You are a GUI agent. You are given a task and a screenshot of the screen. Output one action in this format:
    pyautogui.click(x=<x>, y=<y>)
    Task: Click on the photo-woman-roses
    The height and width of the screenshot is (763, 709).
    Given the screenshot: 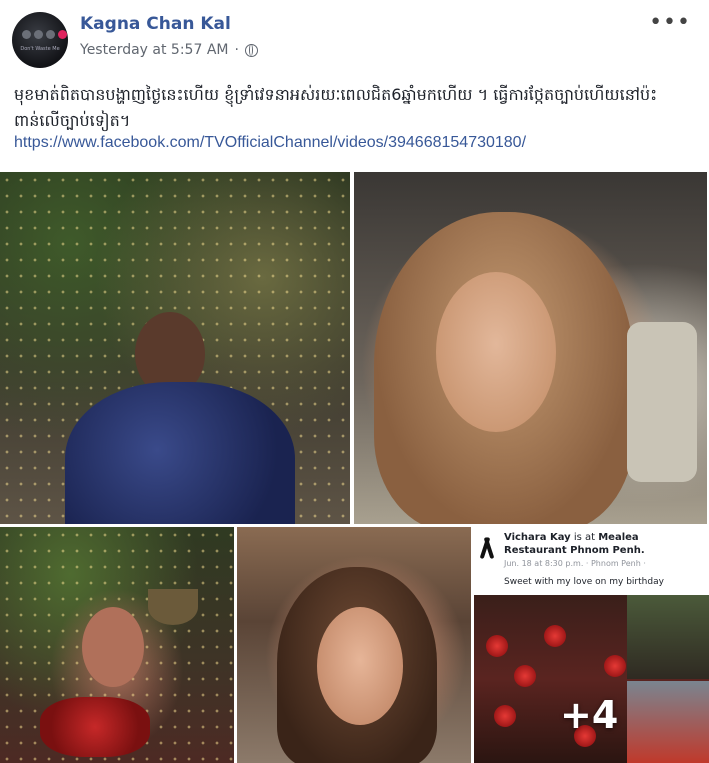 What is the action you would take?
    pyautogui.click(x=117, y=645)
    